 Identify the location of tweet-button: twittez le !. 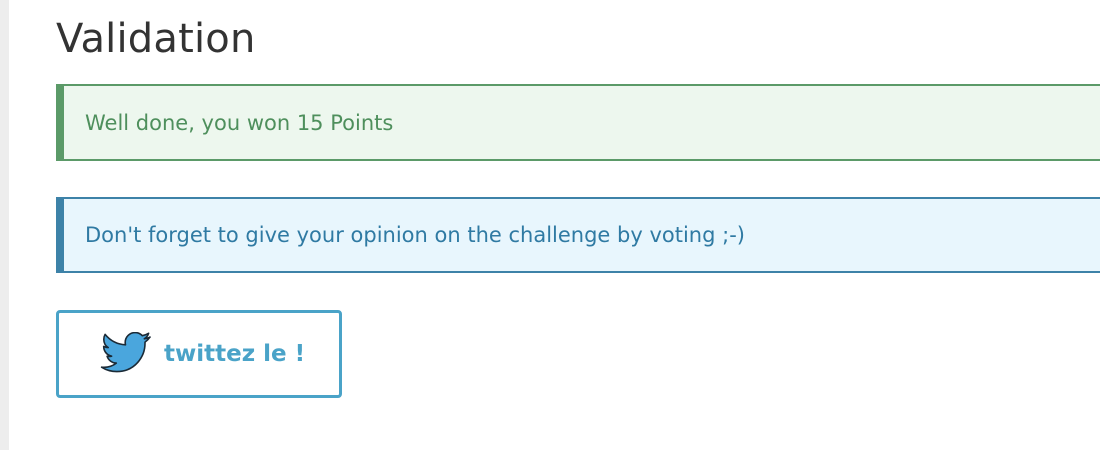
(199, 354).